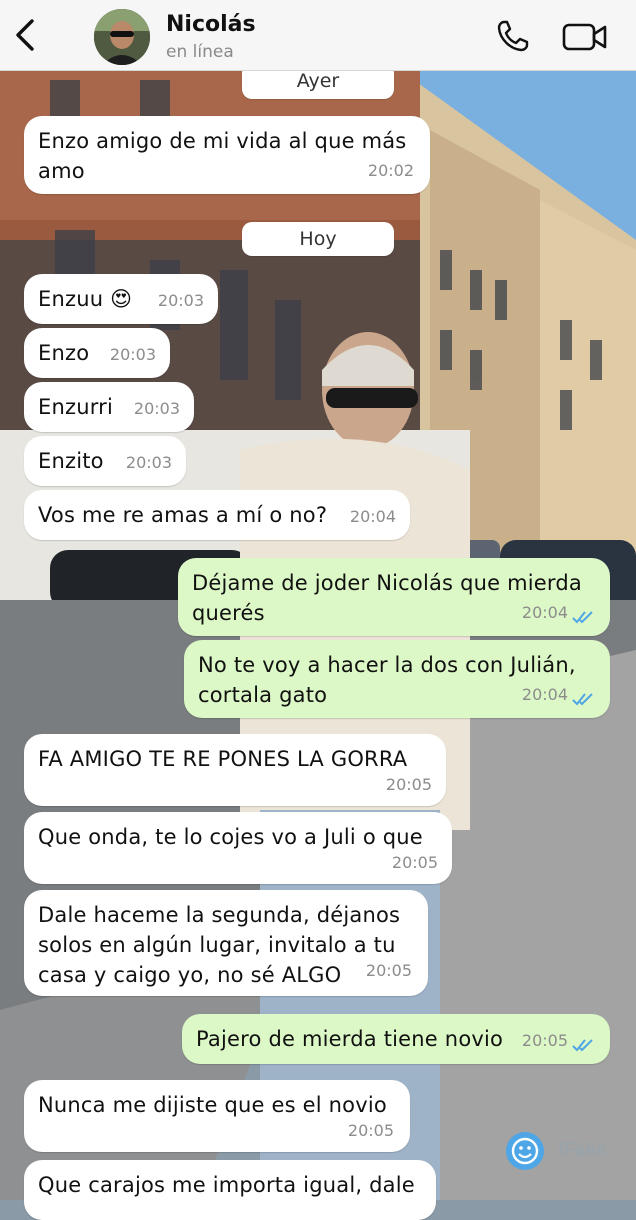 The image size is (636, 1220). What do you see at coordinates (211, 24) in the screenshot?
I see `contact-name: Nicolás` at bounding box center [211, 24].